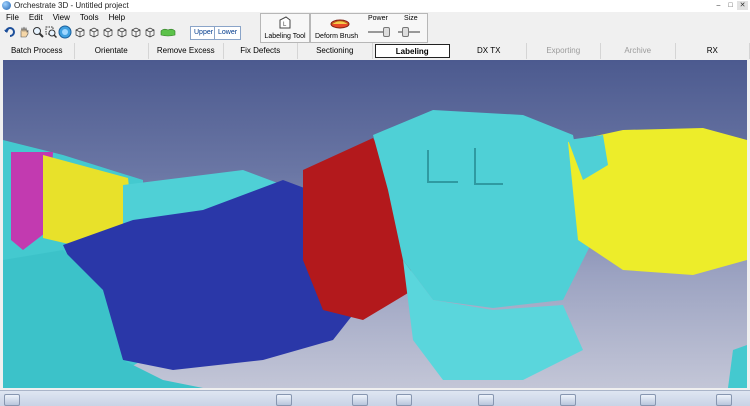  I want to click on rotate-view-icon, so click(65, 32).